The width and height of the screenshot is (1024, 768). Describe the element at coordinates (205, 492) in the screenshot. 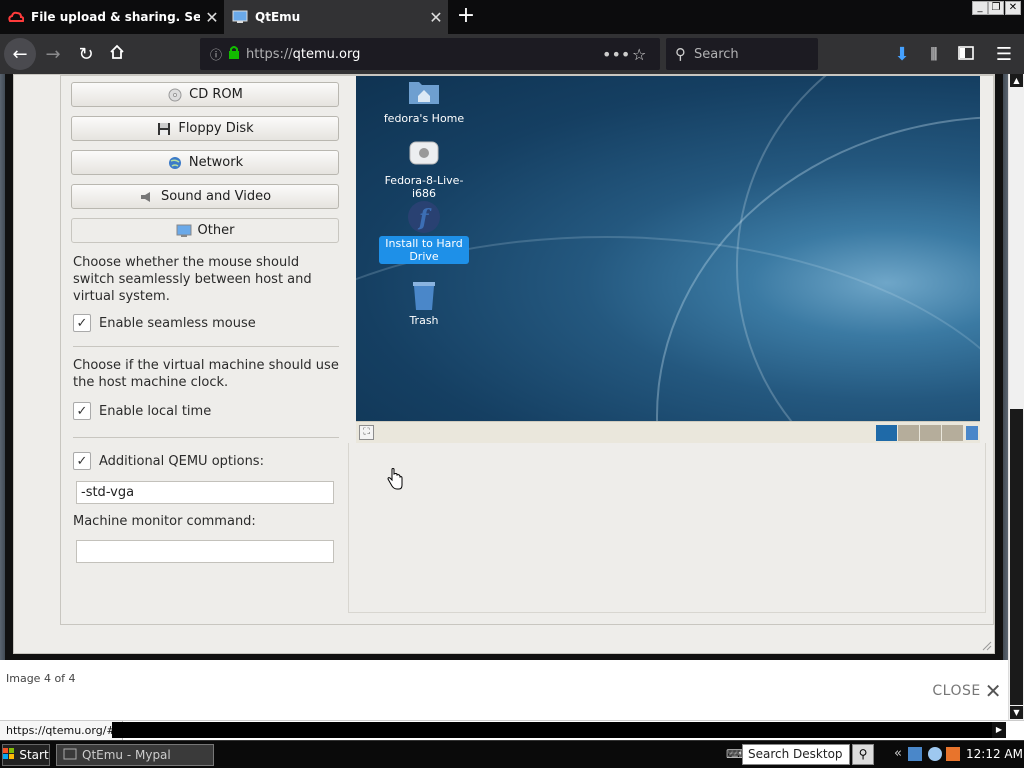

I see `additional-options-input: -std-vga` at that location.